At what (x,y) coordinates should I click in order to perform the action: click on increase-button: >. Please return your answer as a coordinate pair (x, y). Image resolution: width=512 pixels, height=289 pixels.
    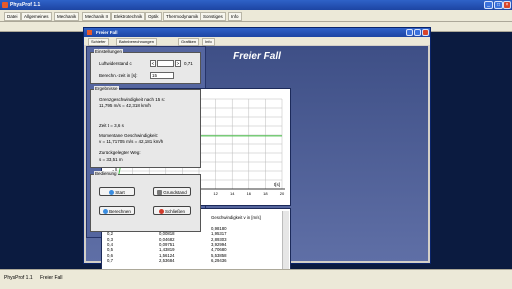
    Looking at the image, I should click on (178, 63).